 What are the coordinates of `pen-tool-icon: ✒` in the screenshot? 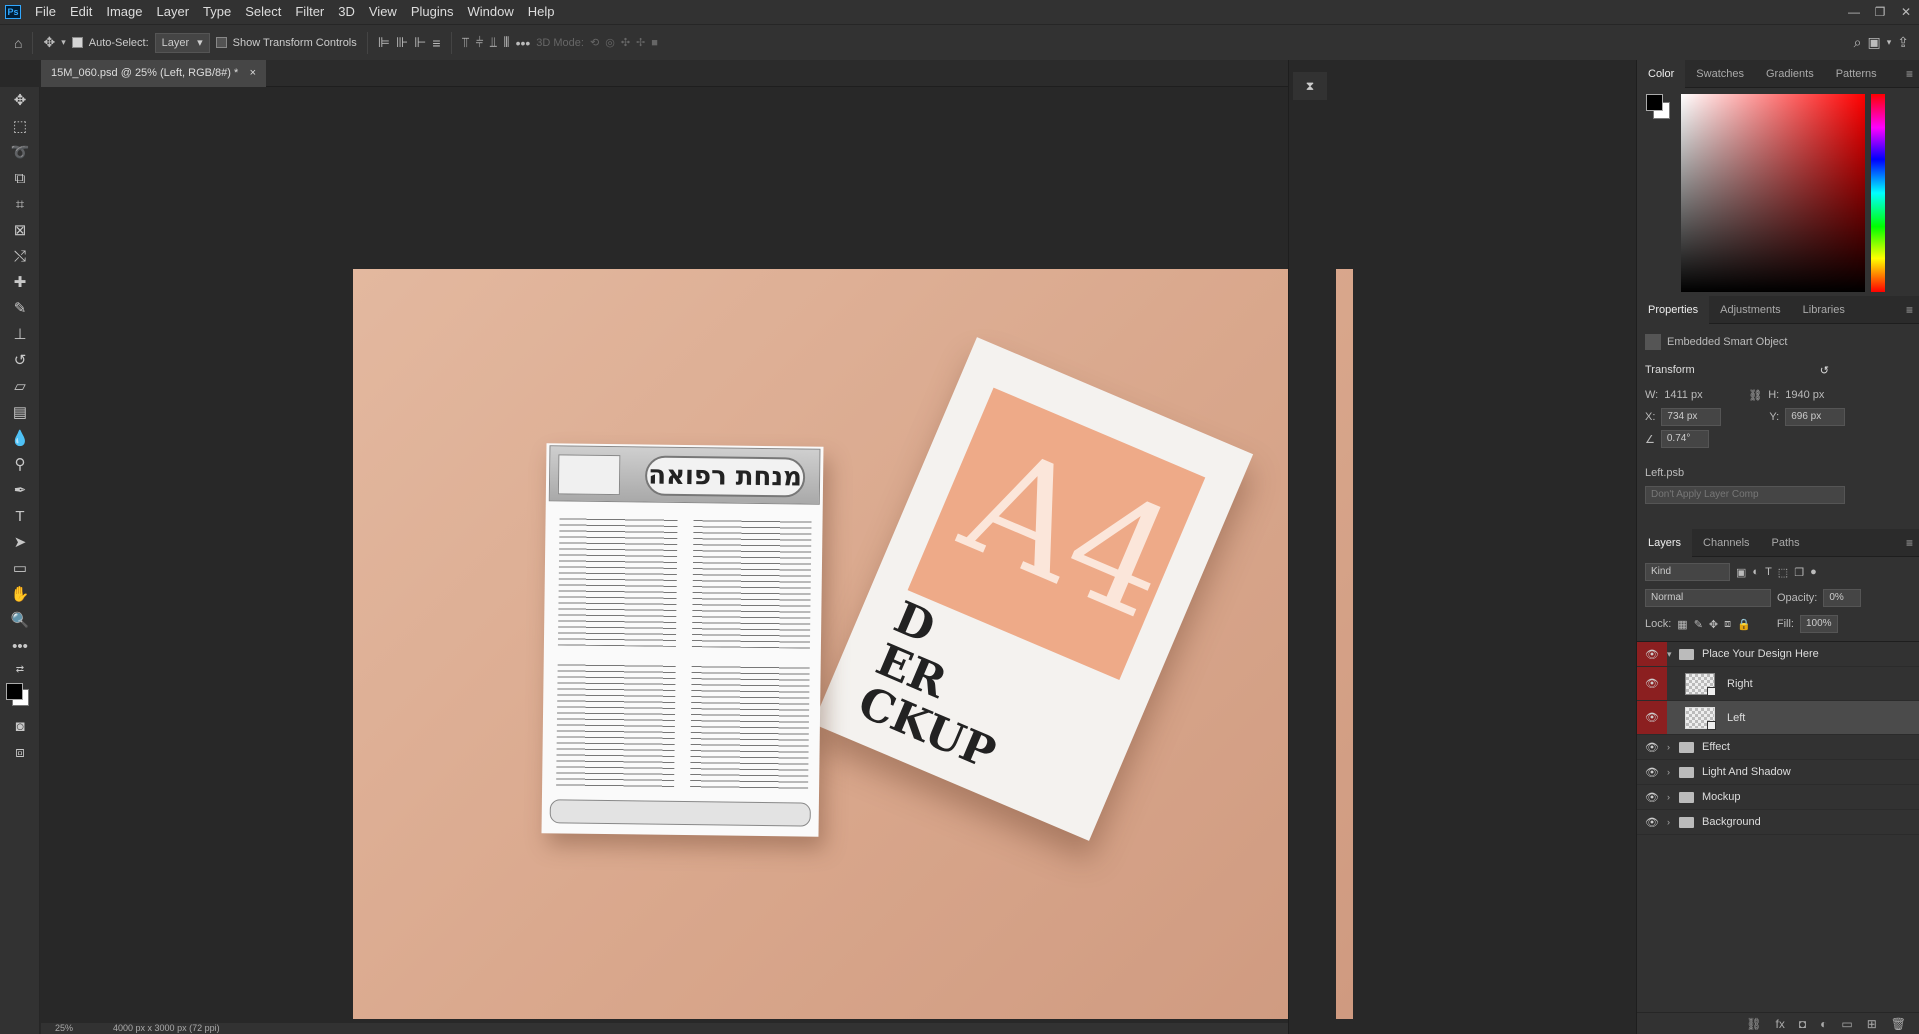 It's located at (20, 490).